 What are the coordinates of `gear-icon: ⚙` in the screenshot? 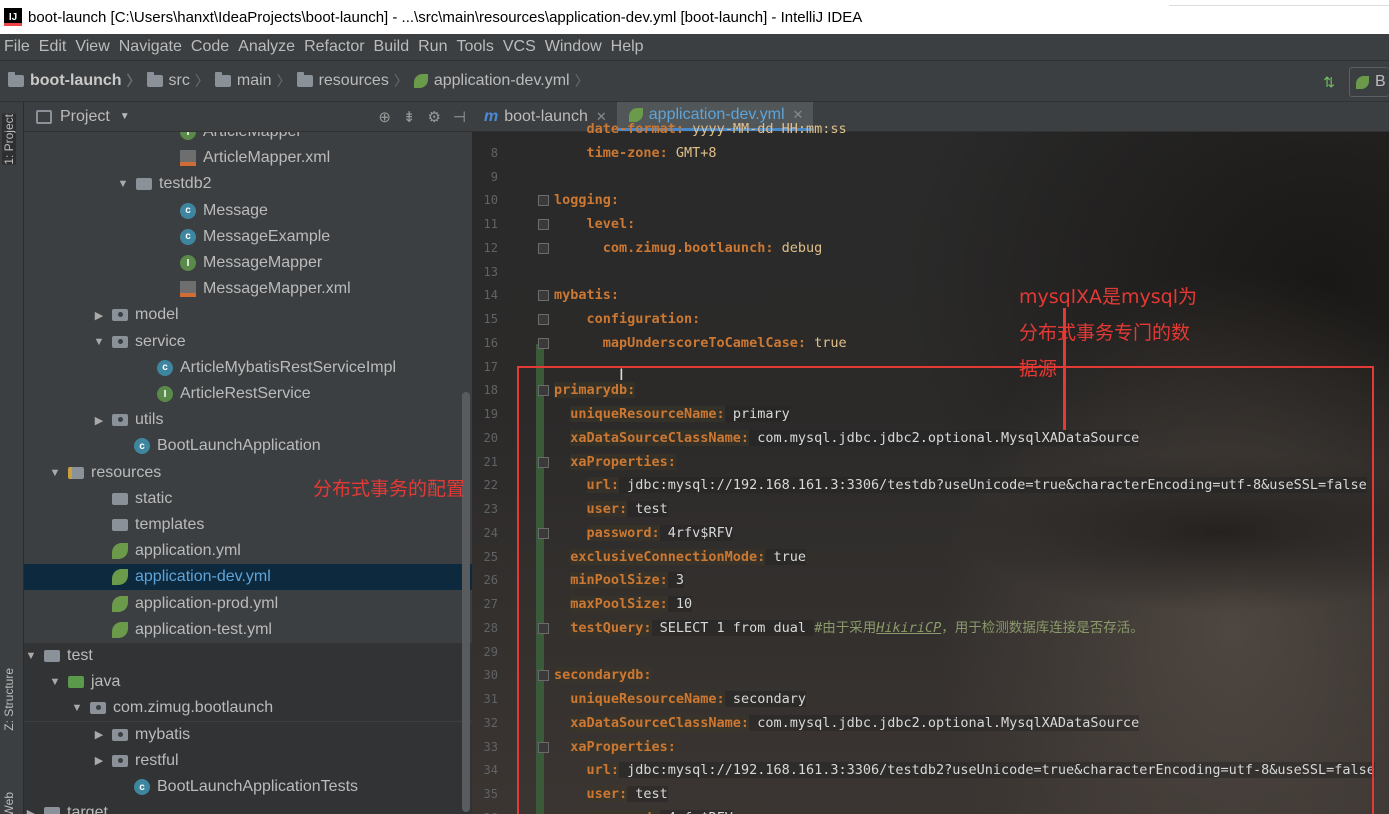 It's located at (433, 117).